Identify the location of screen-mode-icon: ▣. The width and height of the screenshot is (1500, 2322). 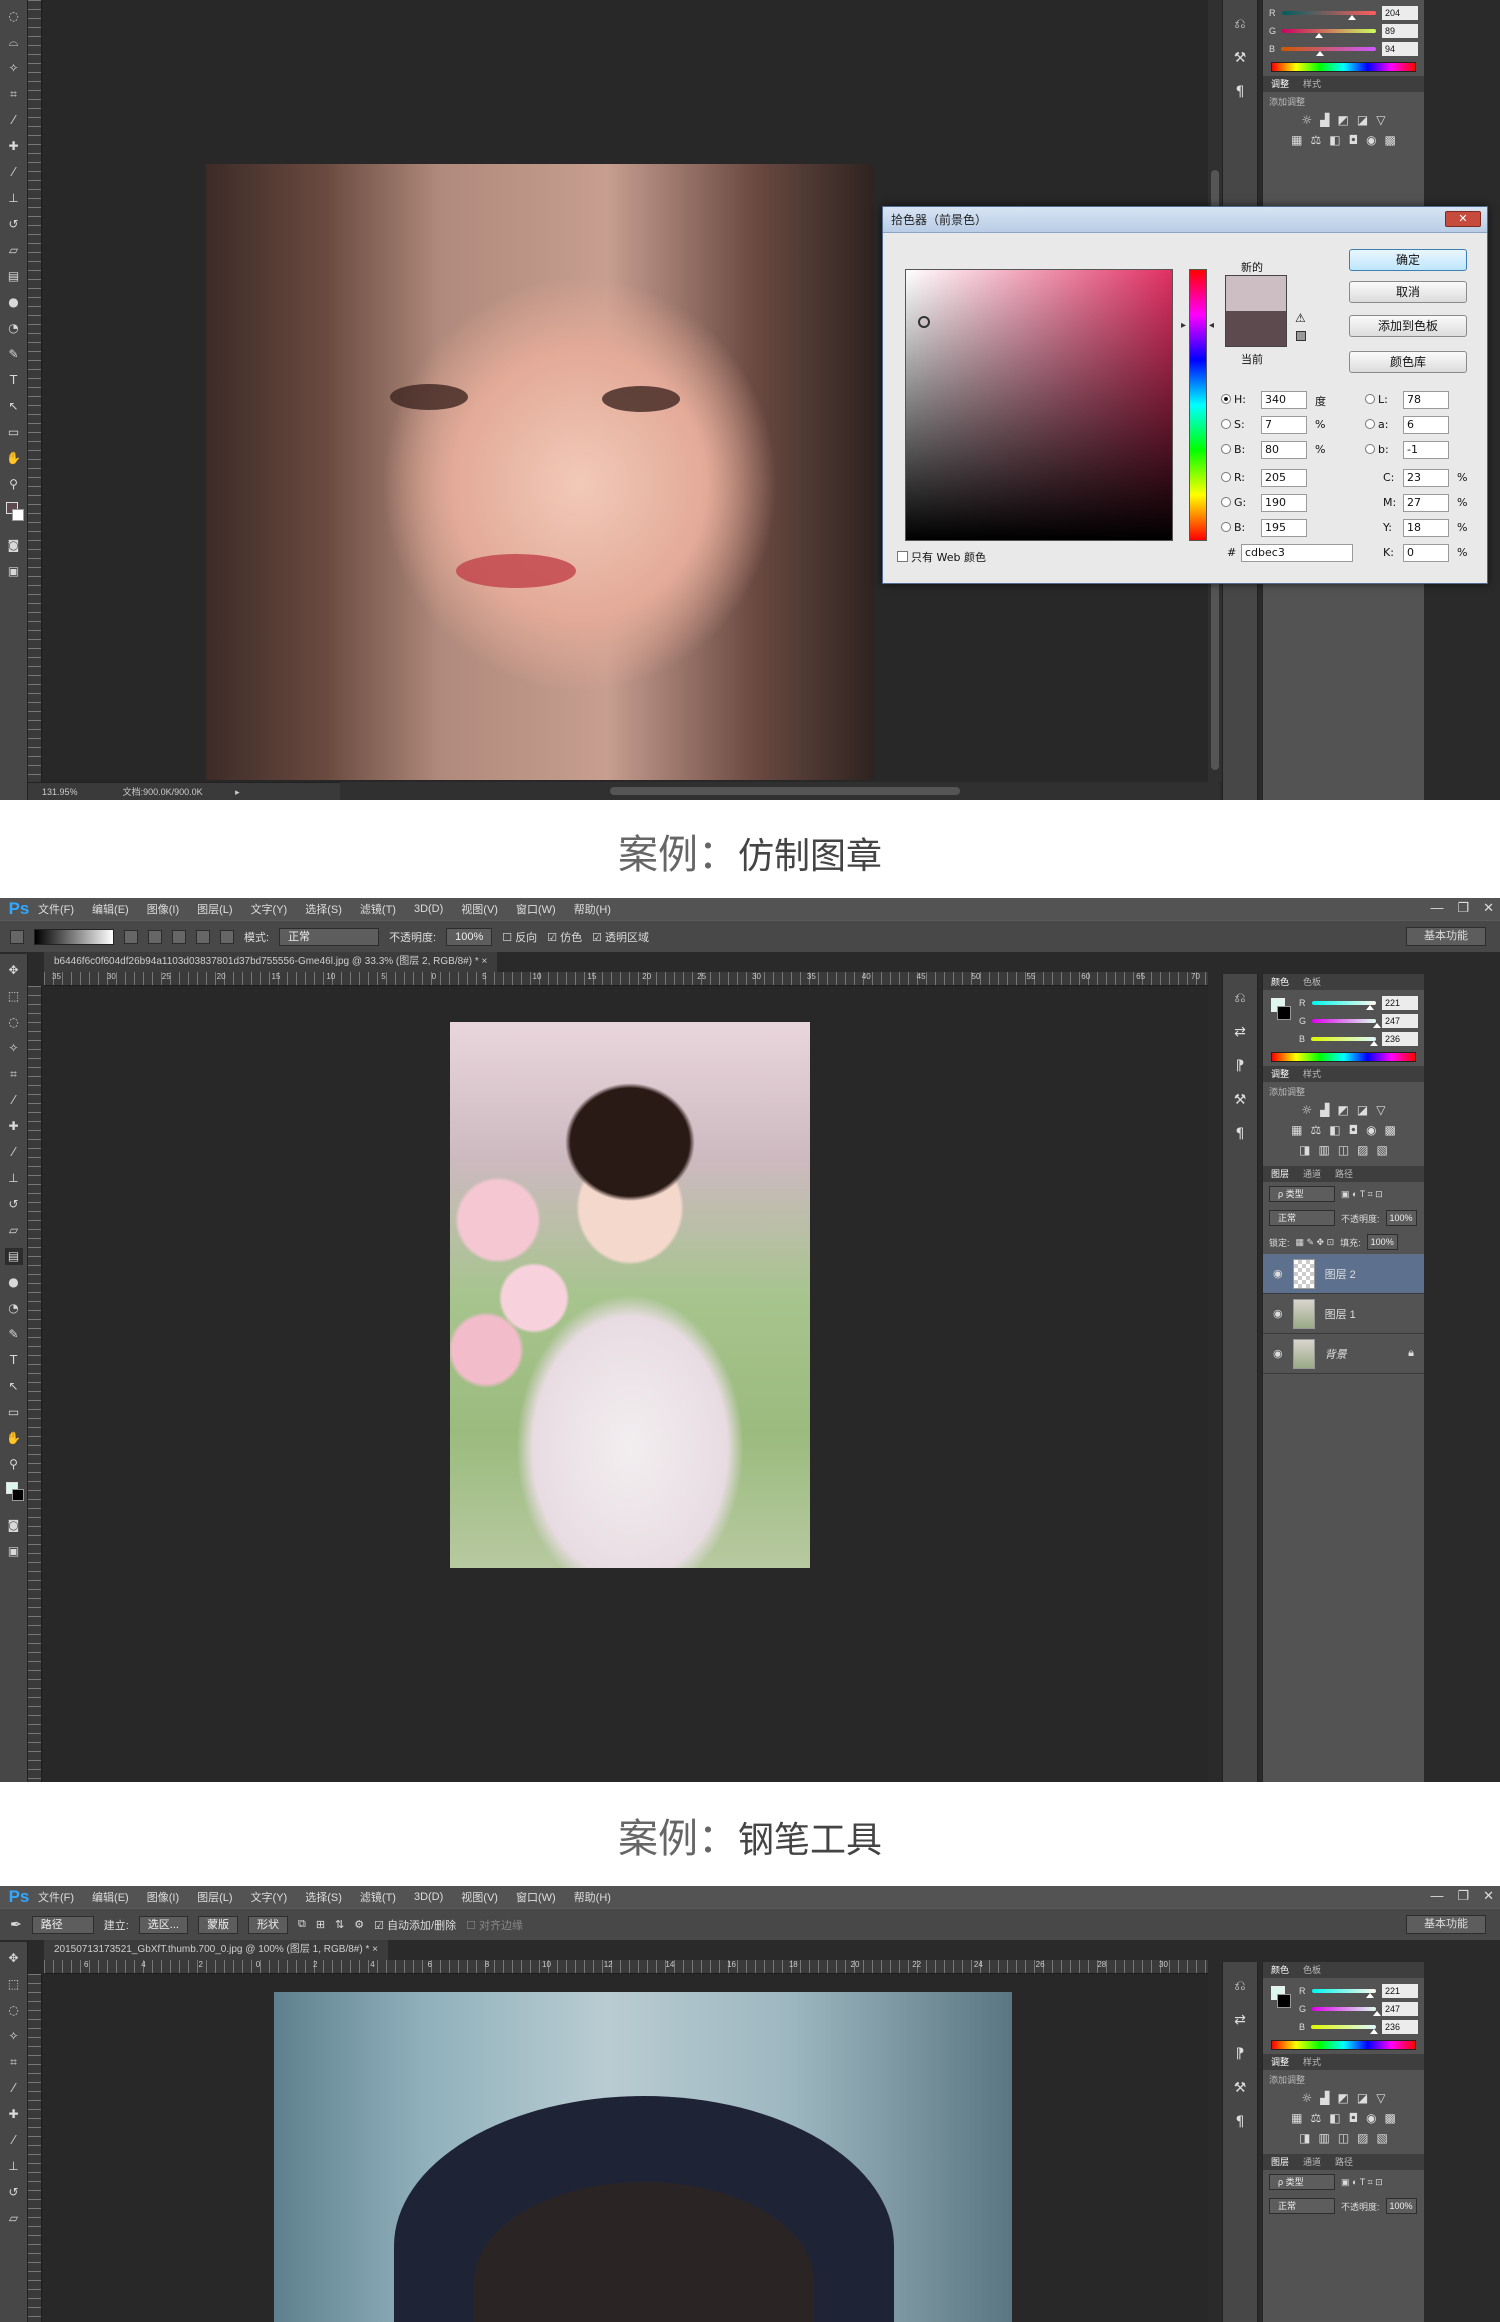
(14, 571).